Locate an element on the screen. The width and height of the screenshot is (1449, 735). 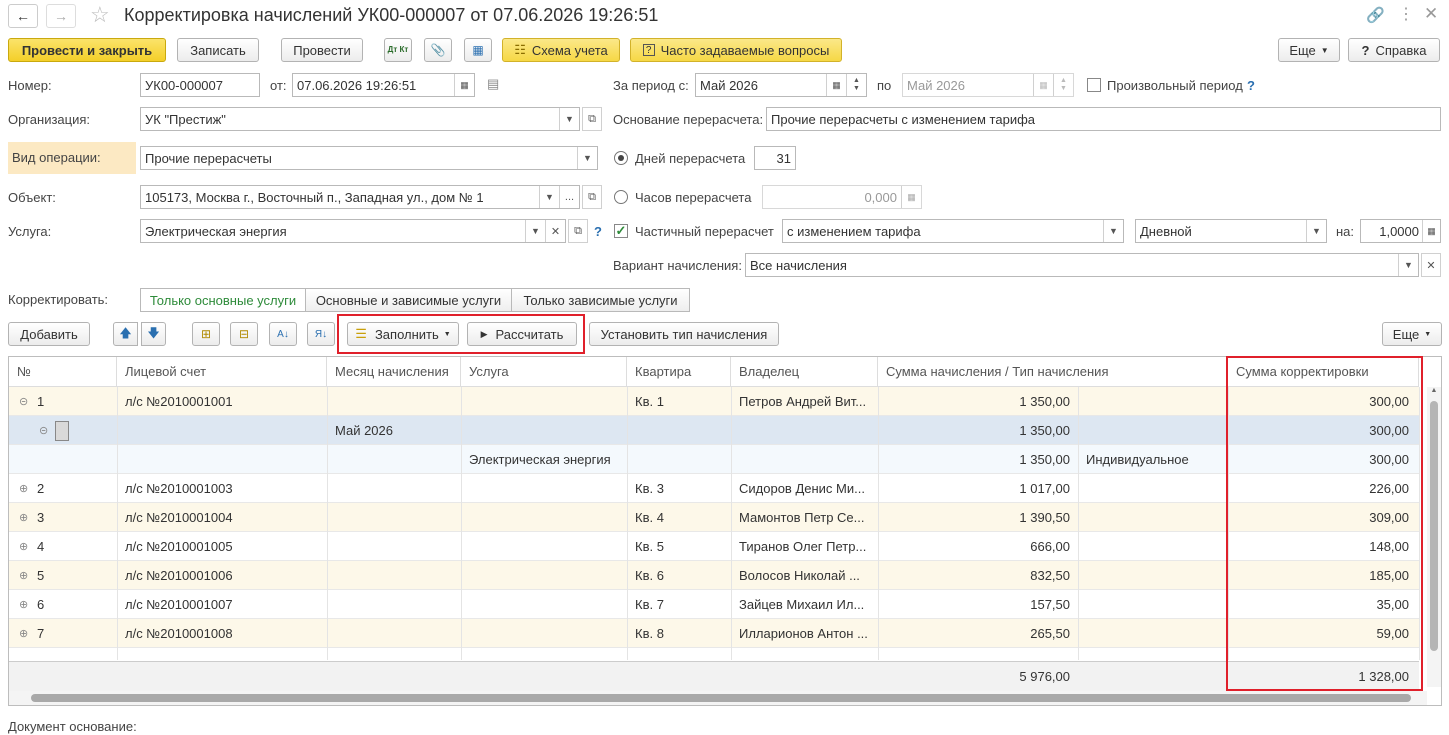
comment-icon: ▤ is located at coordinates (493, 84).